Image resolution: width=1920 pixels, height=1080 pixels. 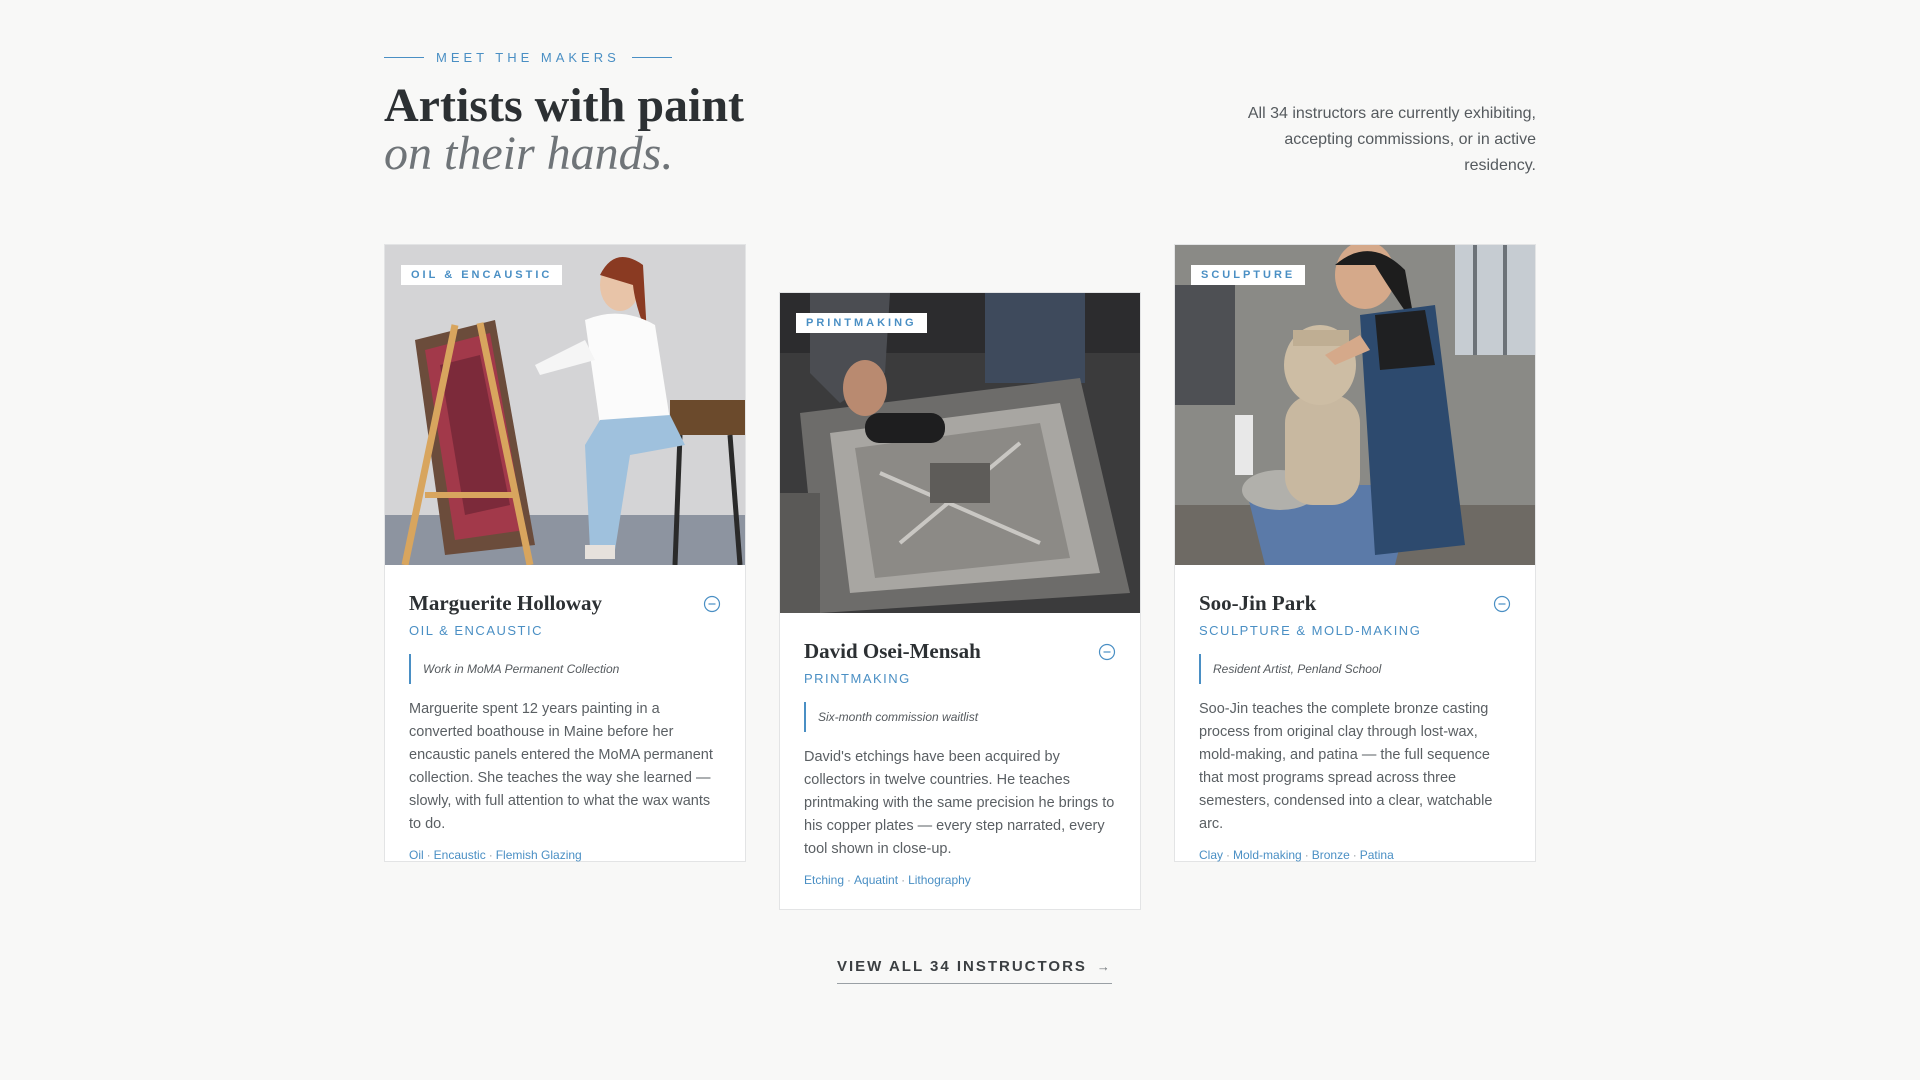 I want to click on instructor-name: Soo-Jin Park, so click(x=1258, y=603).